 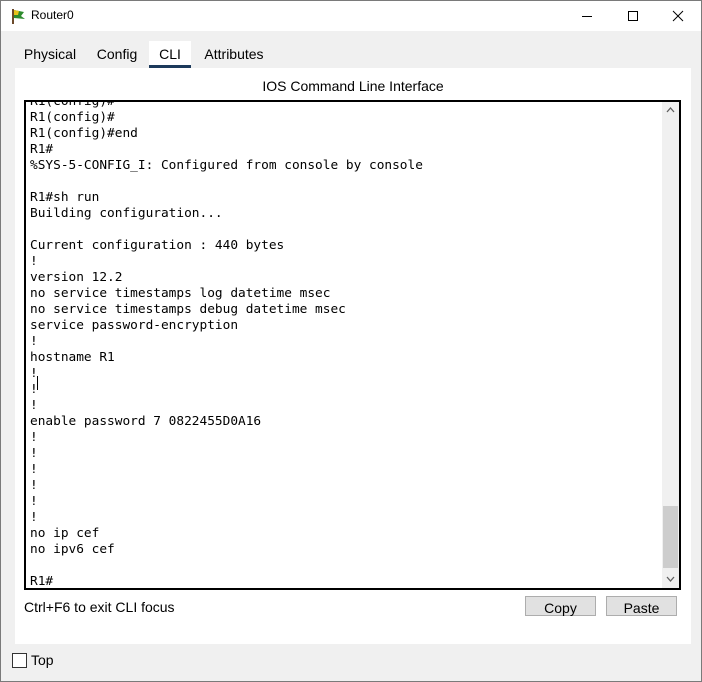 What do you see at coordinates (641, 606) in the screenshot?
I see `paste-button: Paste` at bounding box center [641, 606].